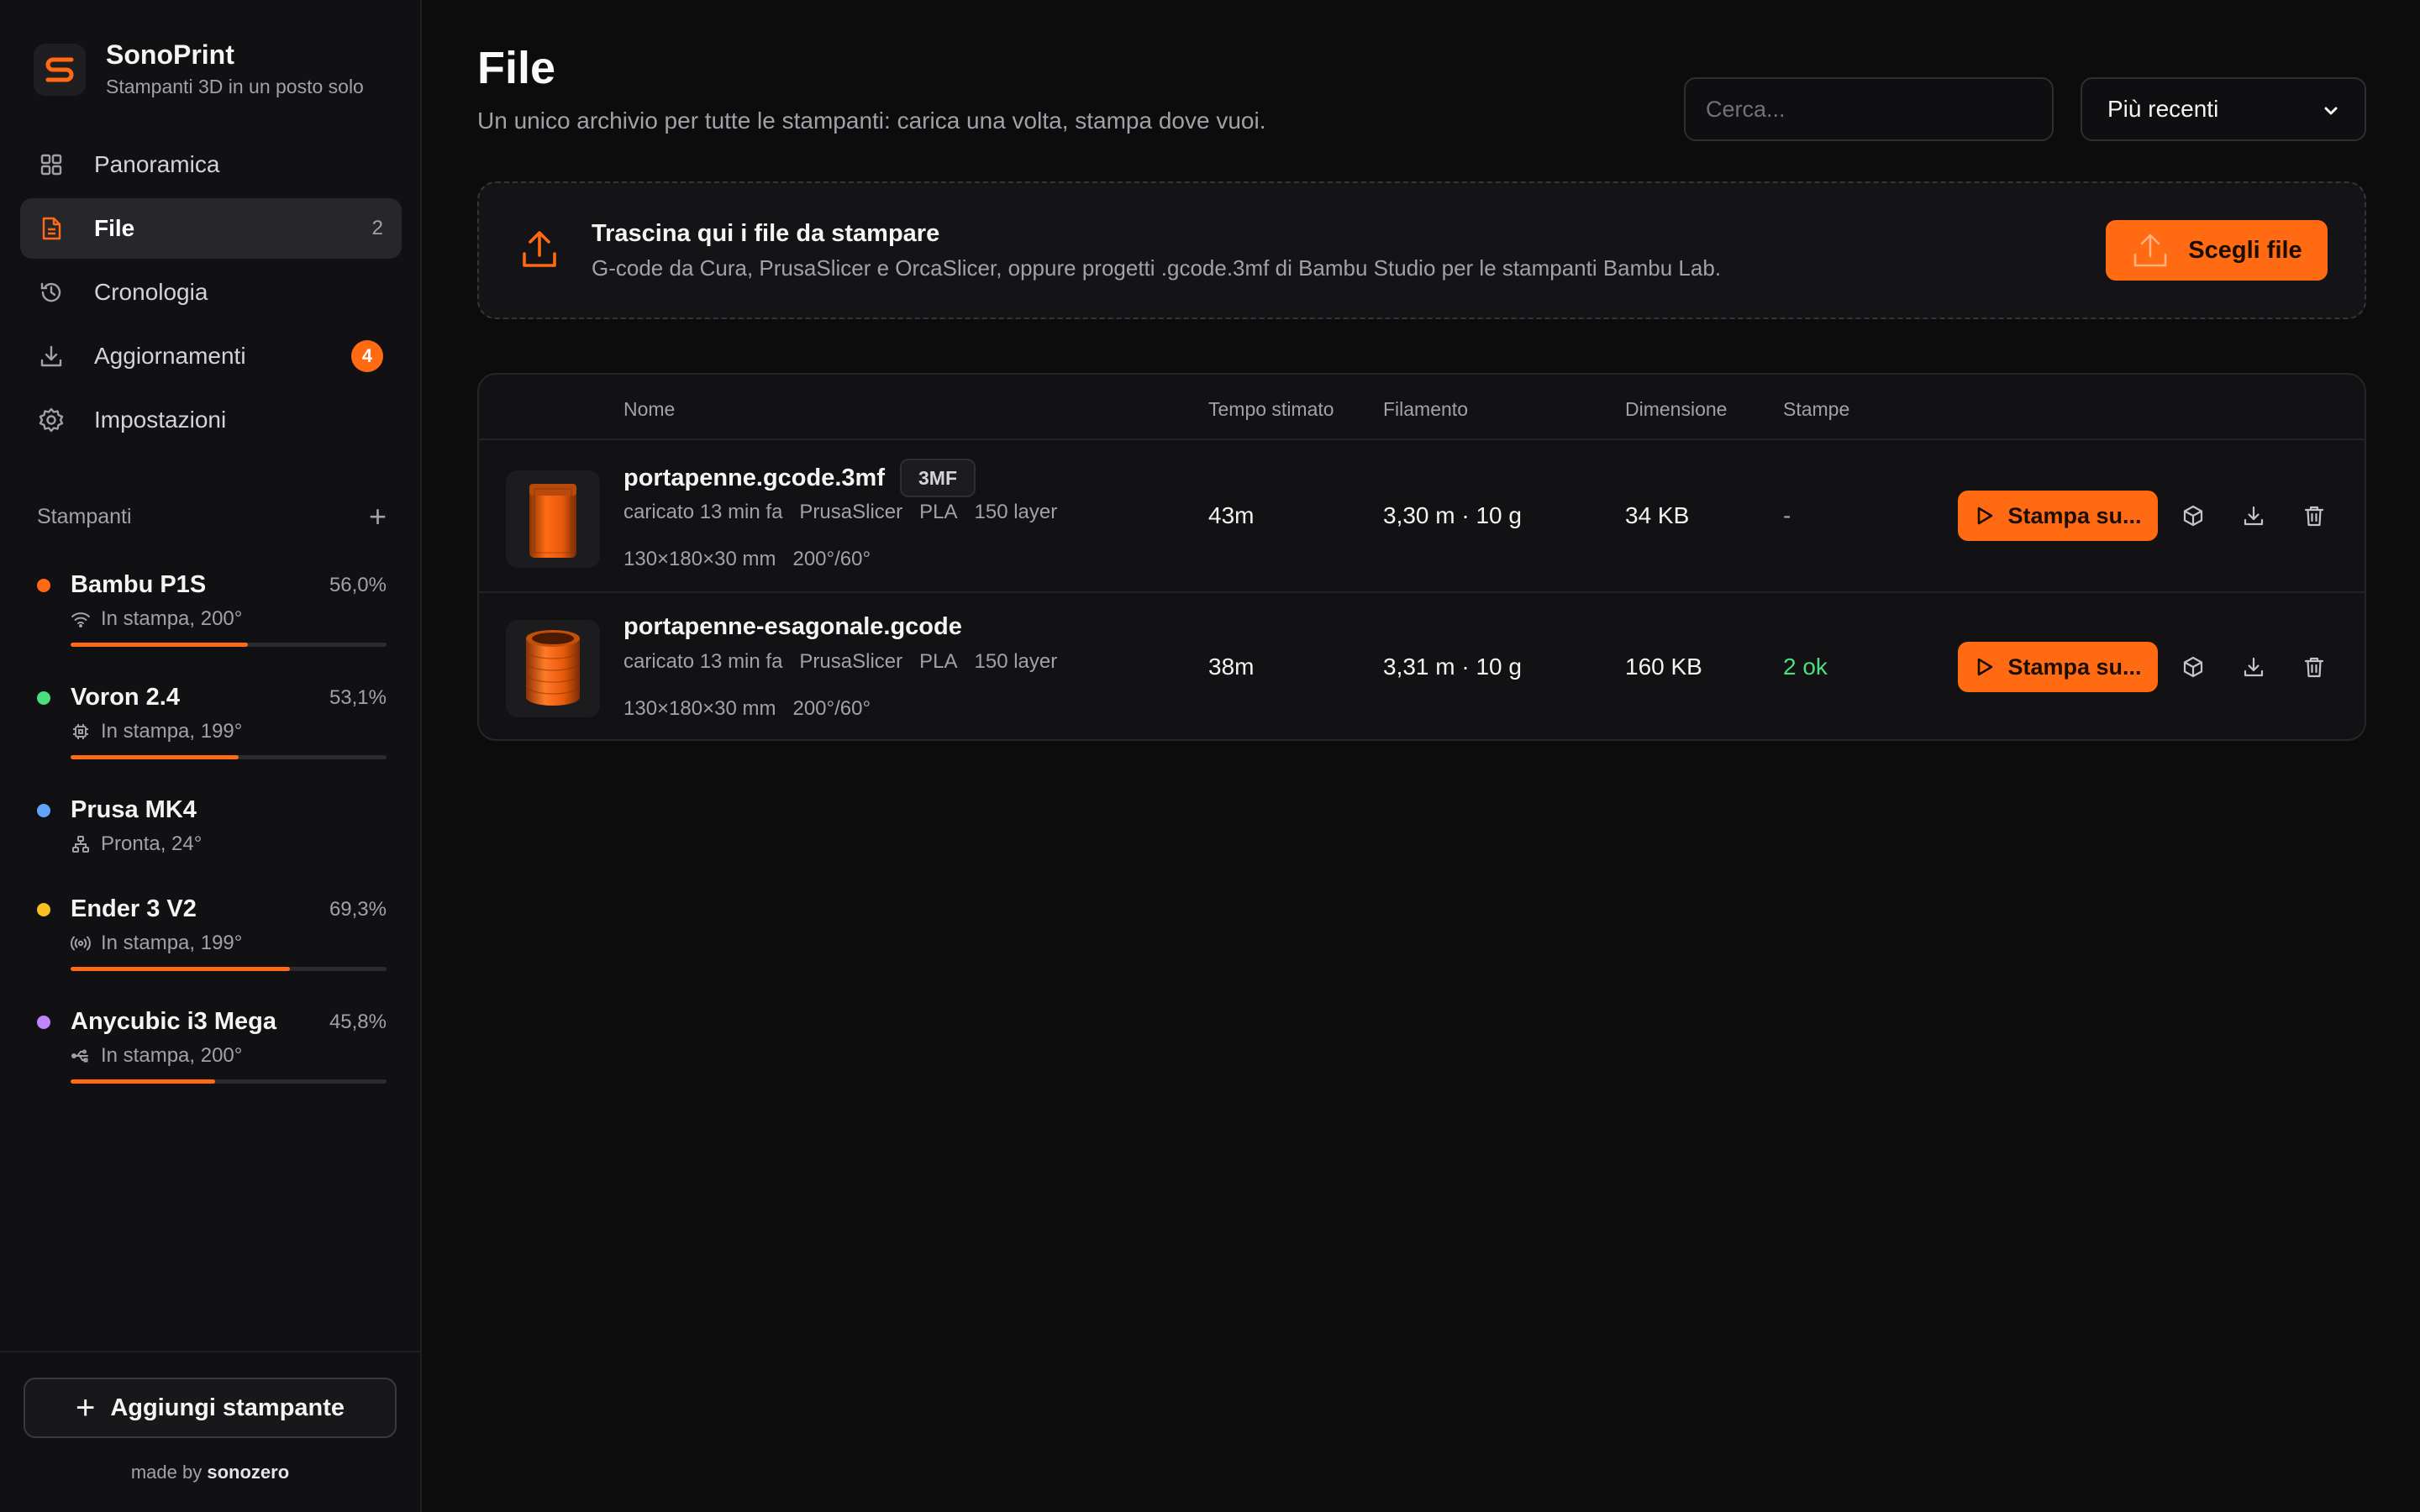  What do you see at coordinates (378, 516) in the screenshot?
I see `add-printer-plus-icon: +` at bounding box center [378, 516].